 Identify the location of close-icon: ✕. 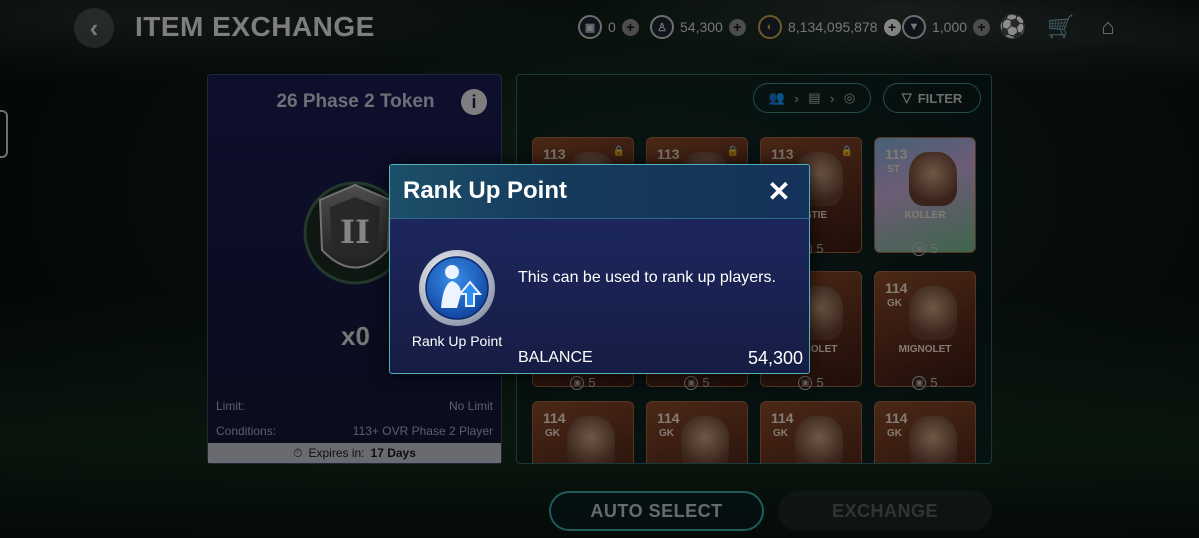
(779, 191).